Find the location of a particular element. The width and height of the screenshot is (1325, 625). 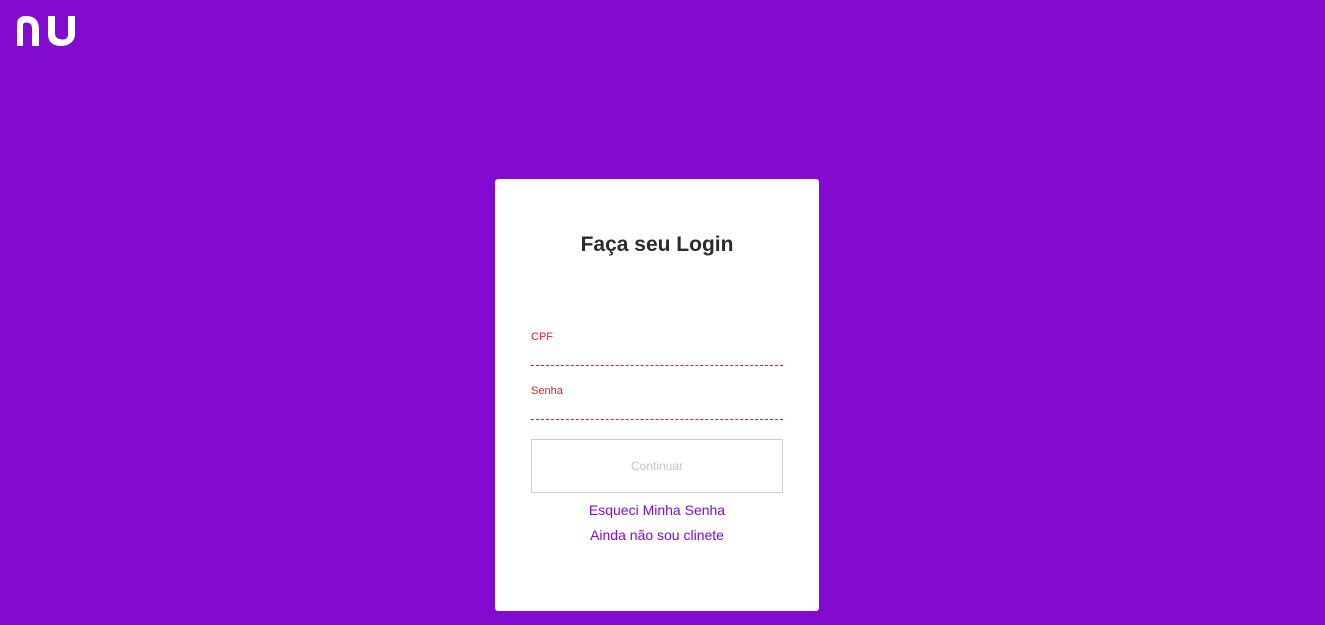

login-title: Faça seu Login is located at coordinates (657, 244).